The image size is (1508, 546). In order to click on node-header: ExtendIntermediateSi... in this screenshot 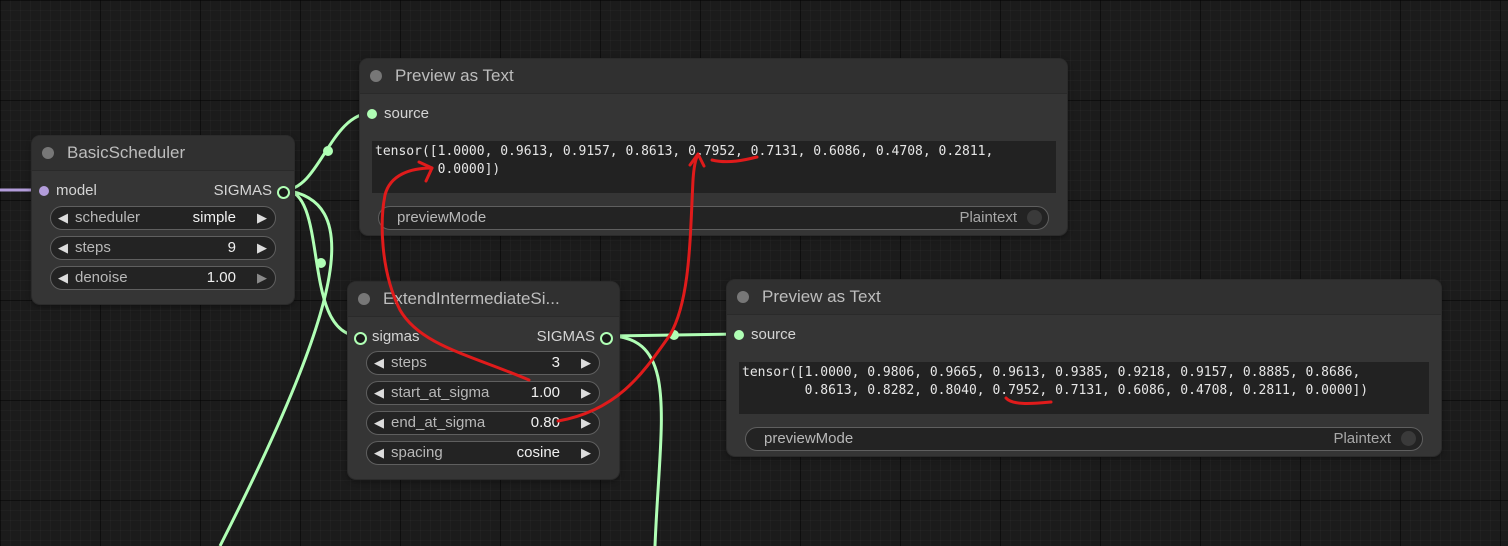, I will do `click(483, 299)`.